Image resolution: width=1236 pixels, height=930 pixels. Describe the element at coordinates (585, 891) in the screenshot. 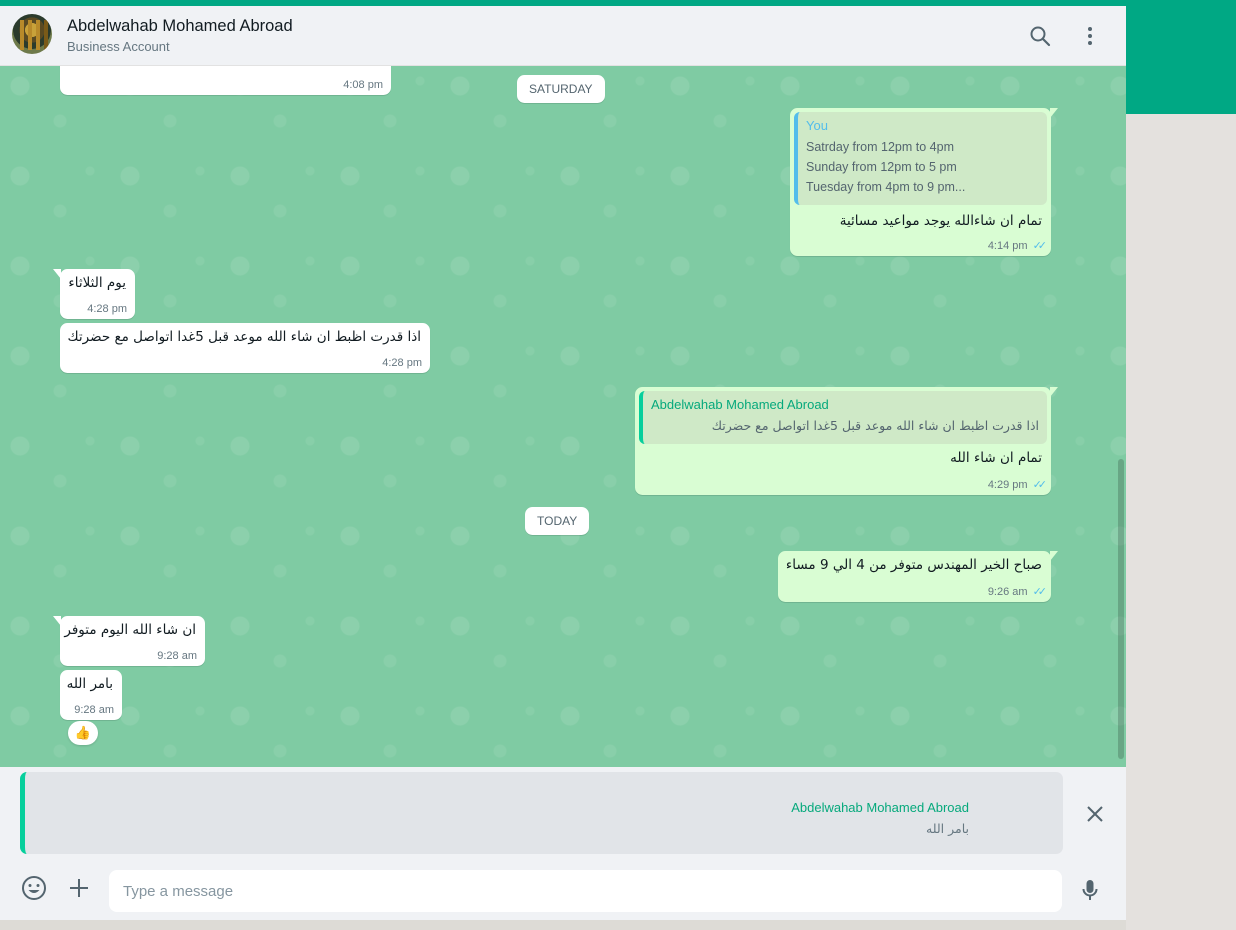

I see `message-input` at that location.